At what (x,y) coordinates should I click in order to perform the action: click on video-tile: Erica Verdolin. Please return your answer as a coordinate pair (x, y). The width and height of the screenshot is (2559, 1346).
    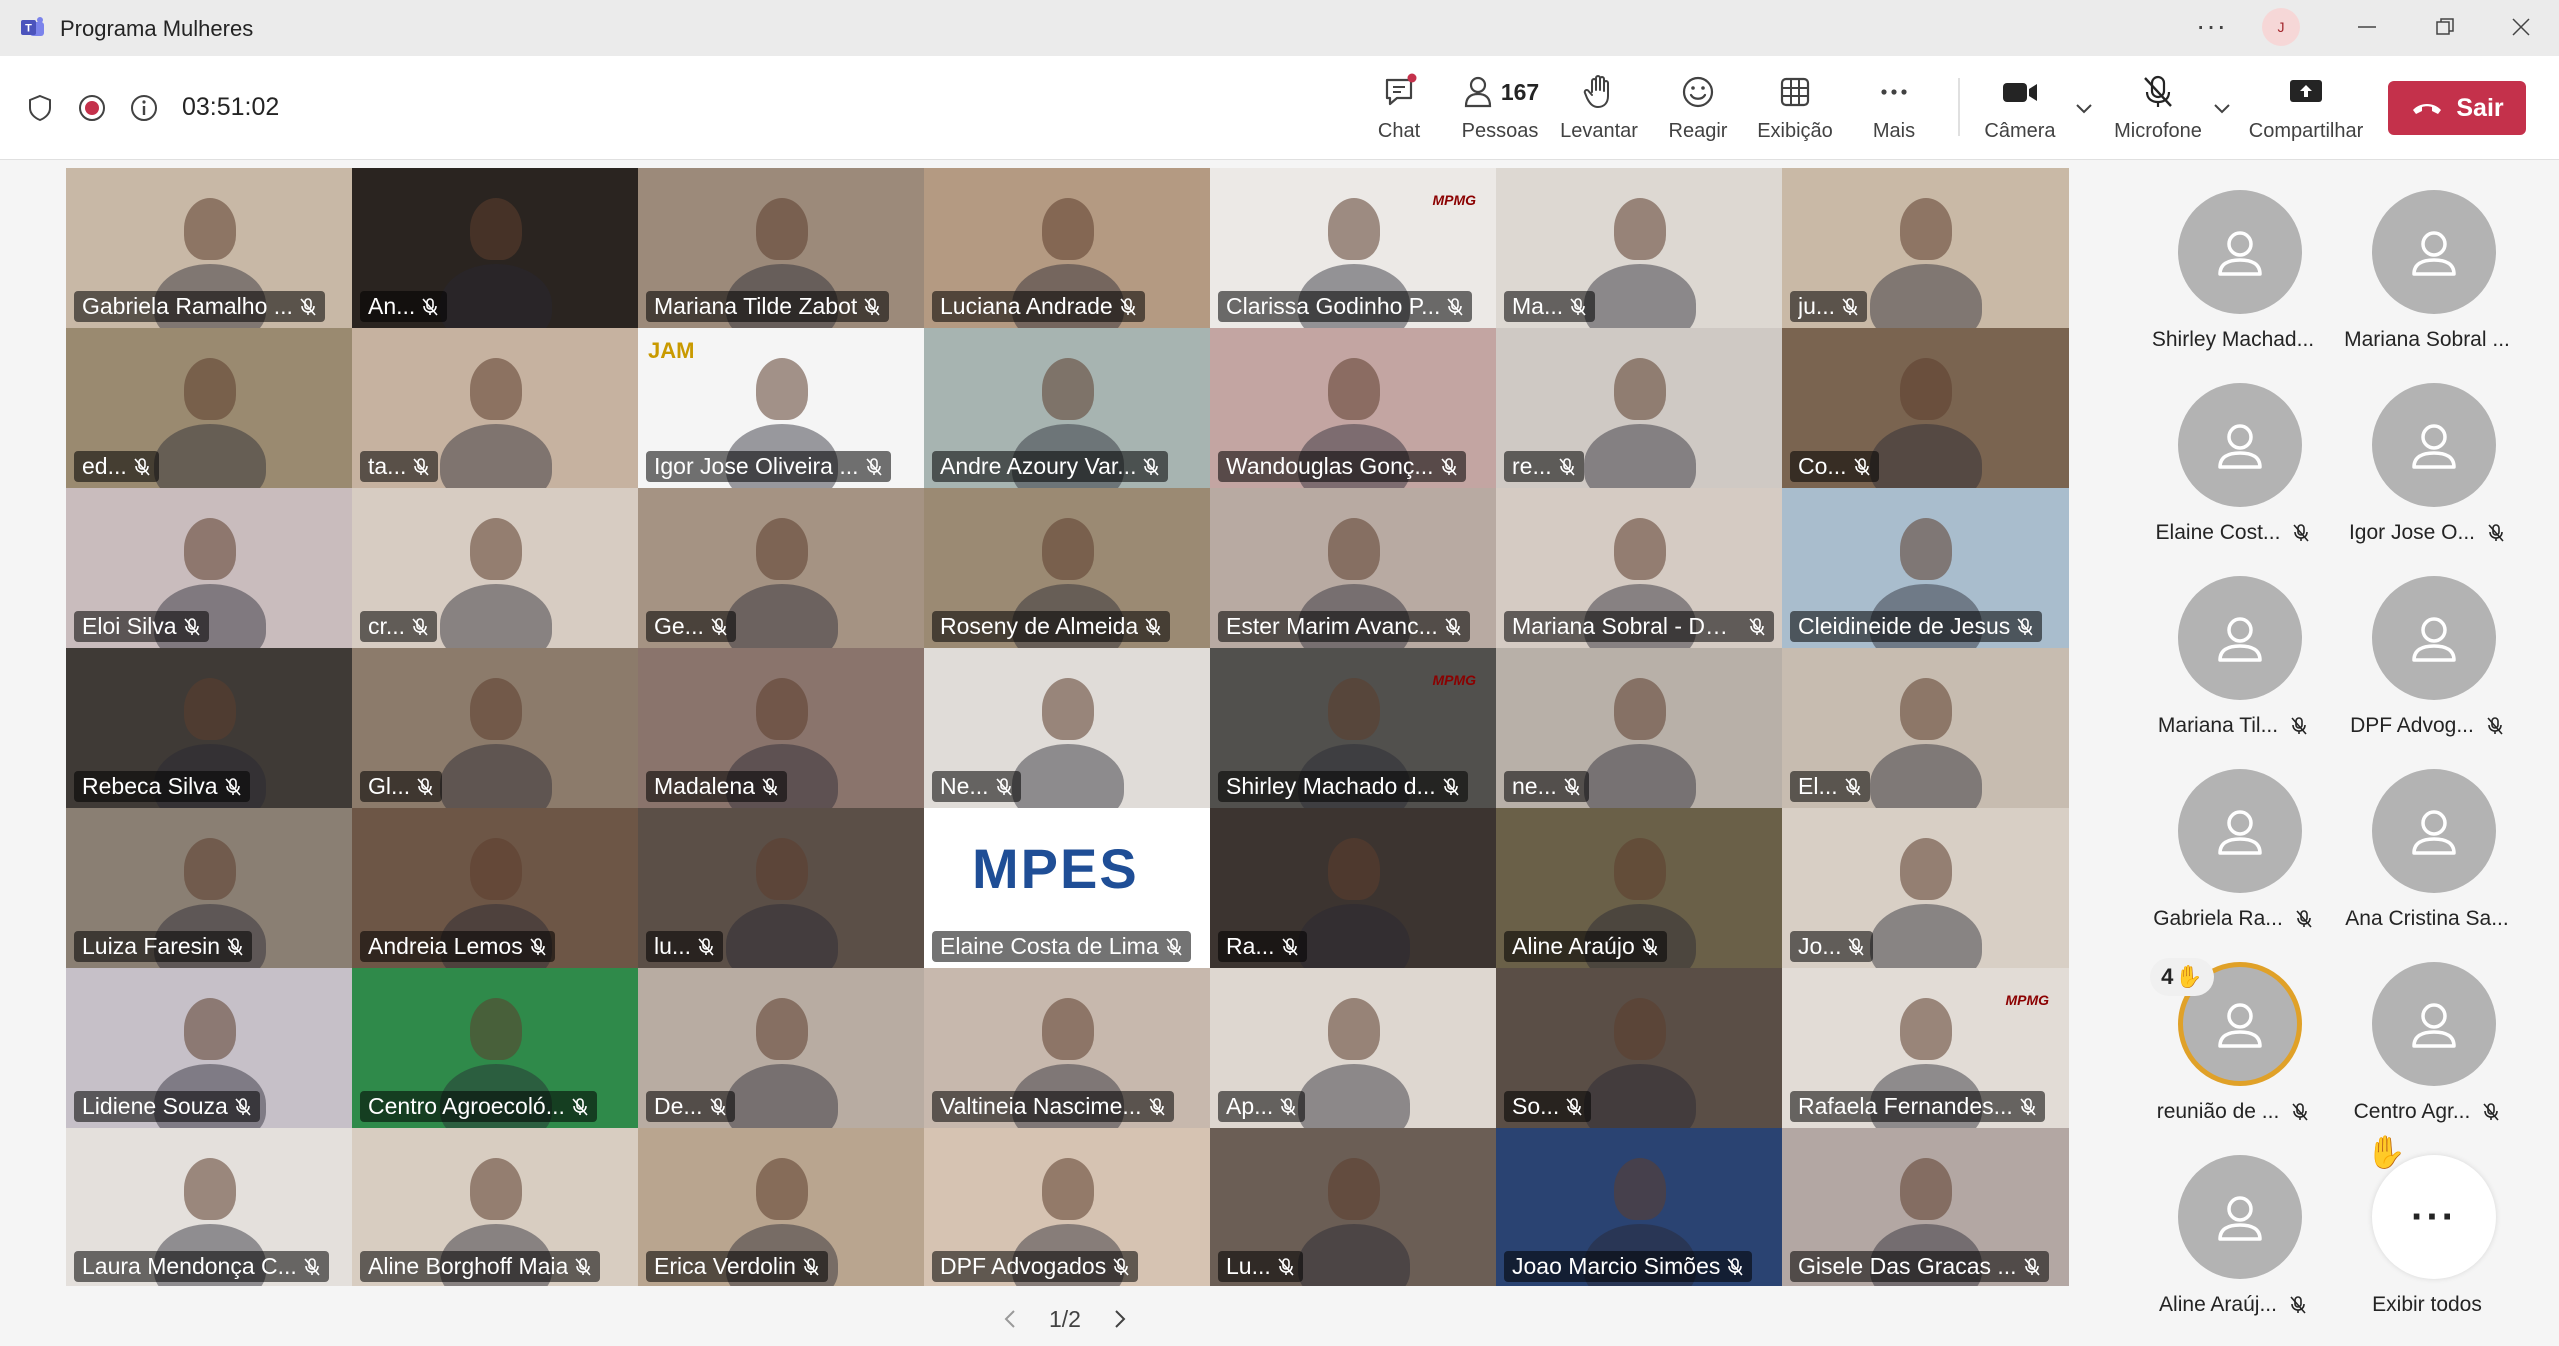
    Looking at the image, I should click on (781, 1207).